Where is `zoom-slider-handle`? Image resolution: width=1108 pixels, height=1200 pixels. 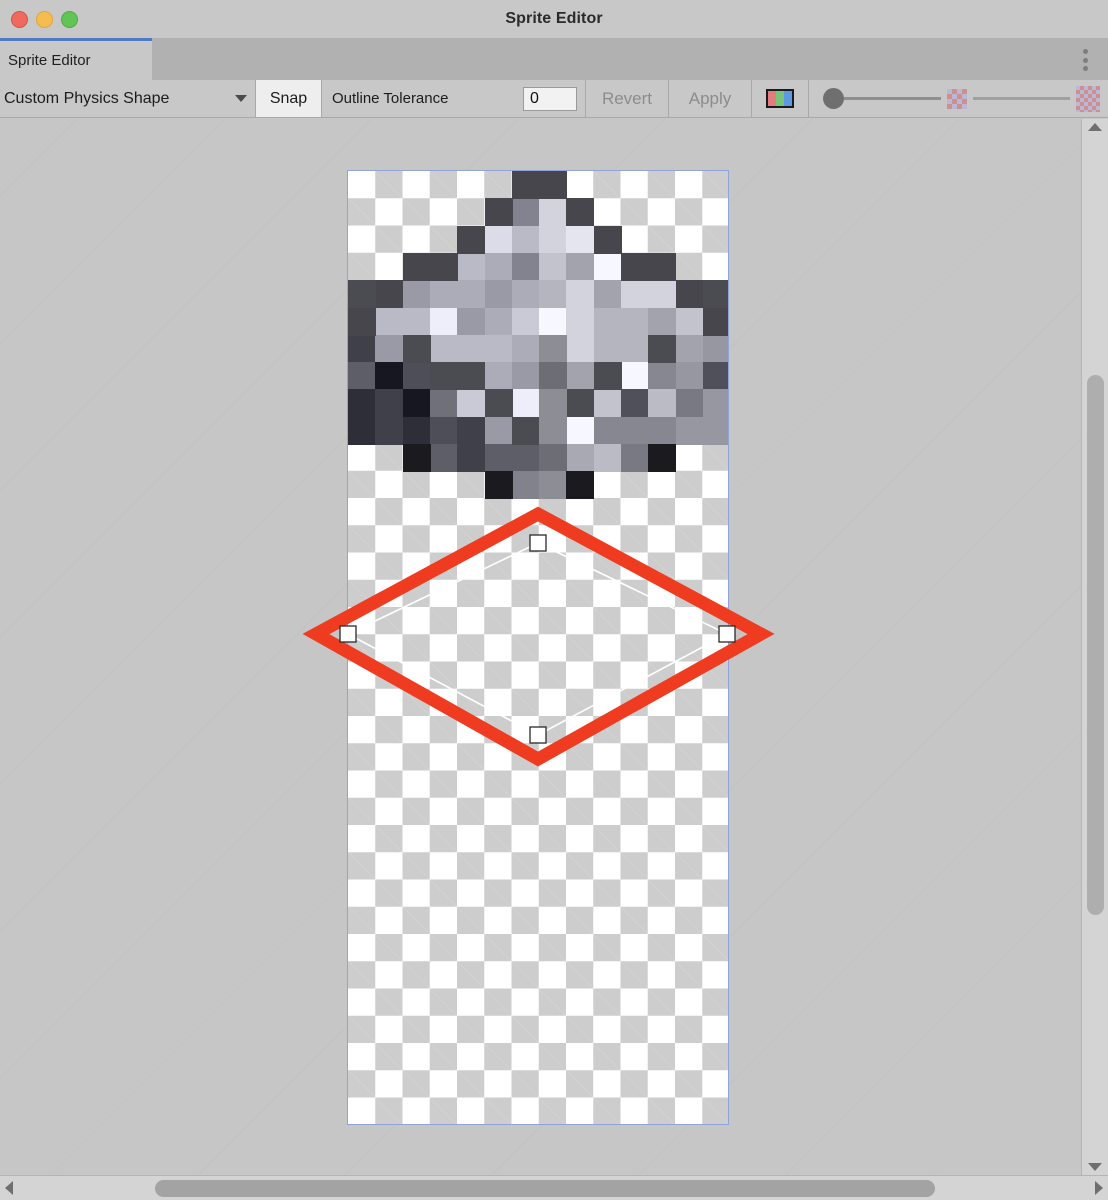 zoom-slider-handle is located at coordinates (833, 98).